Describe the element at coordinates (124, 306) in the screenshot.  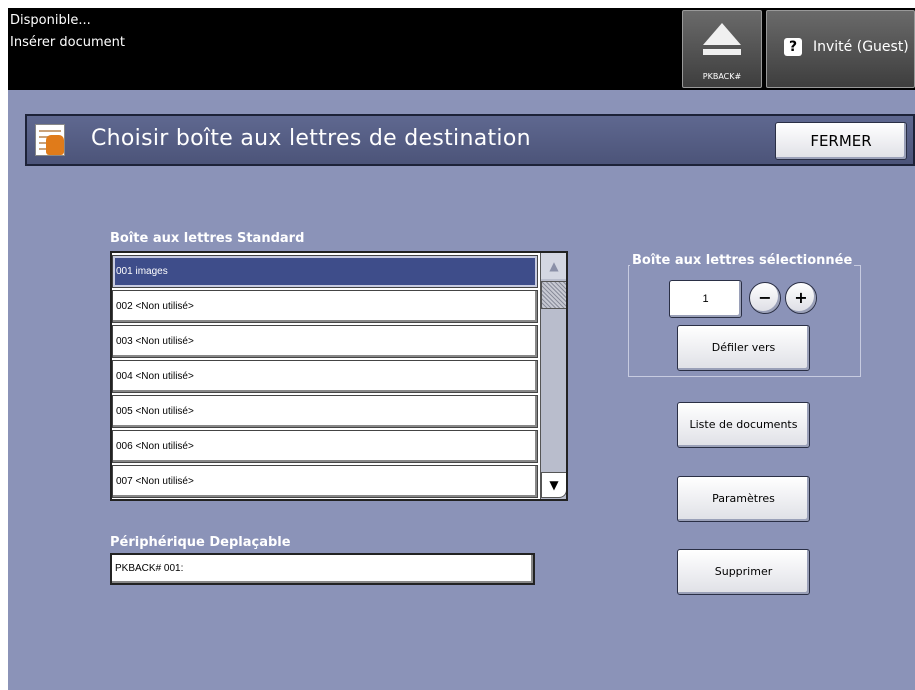
I see `mailbox-number: 002` at that location.